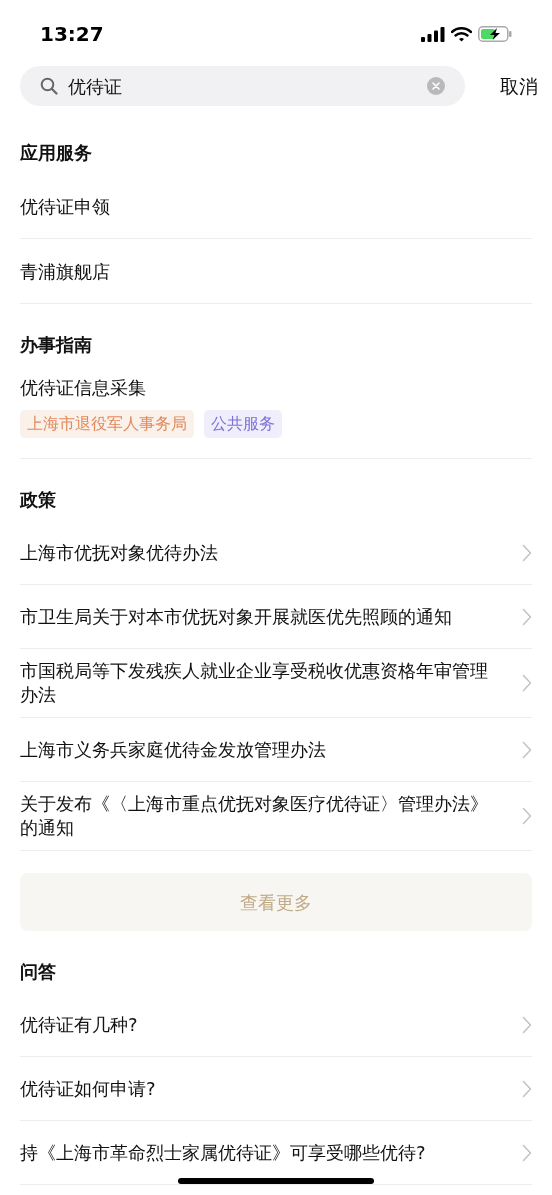 This screenshot has width=552, height=1195. I want to click on signal-icon, so click(433, 34).